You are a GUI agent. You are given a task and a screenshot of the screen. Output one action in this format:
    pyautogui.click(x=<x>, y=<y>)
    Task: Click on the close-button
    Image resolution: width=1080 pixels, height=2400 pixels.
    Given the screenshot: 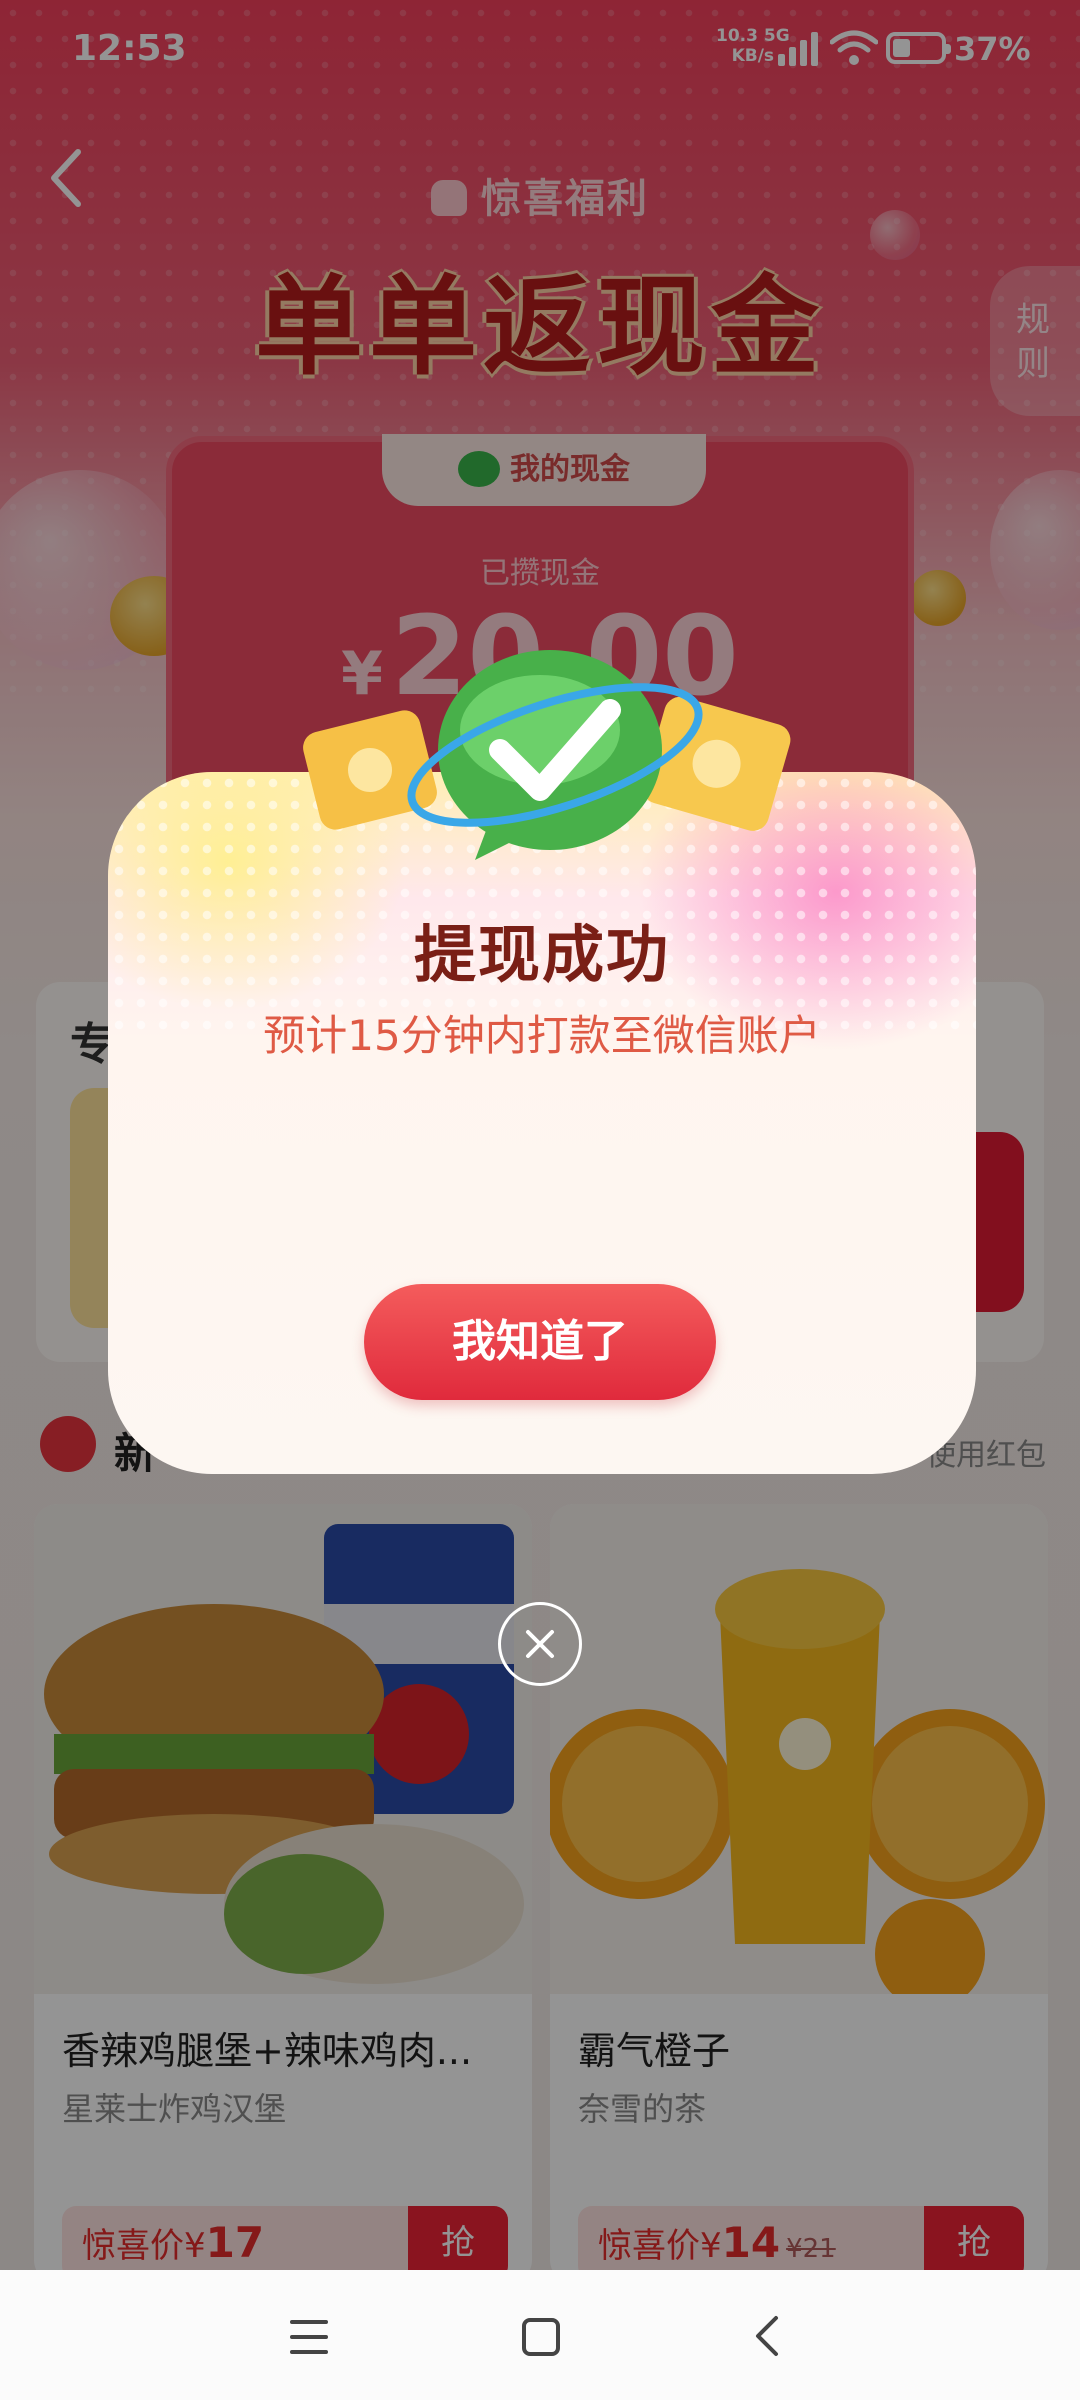 What is the action you would take?
    pyautogui.click(x=540, y=1644)
    